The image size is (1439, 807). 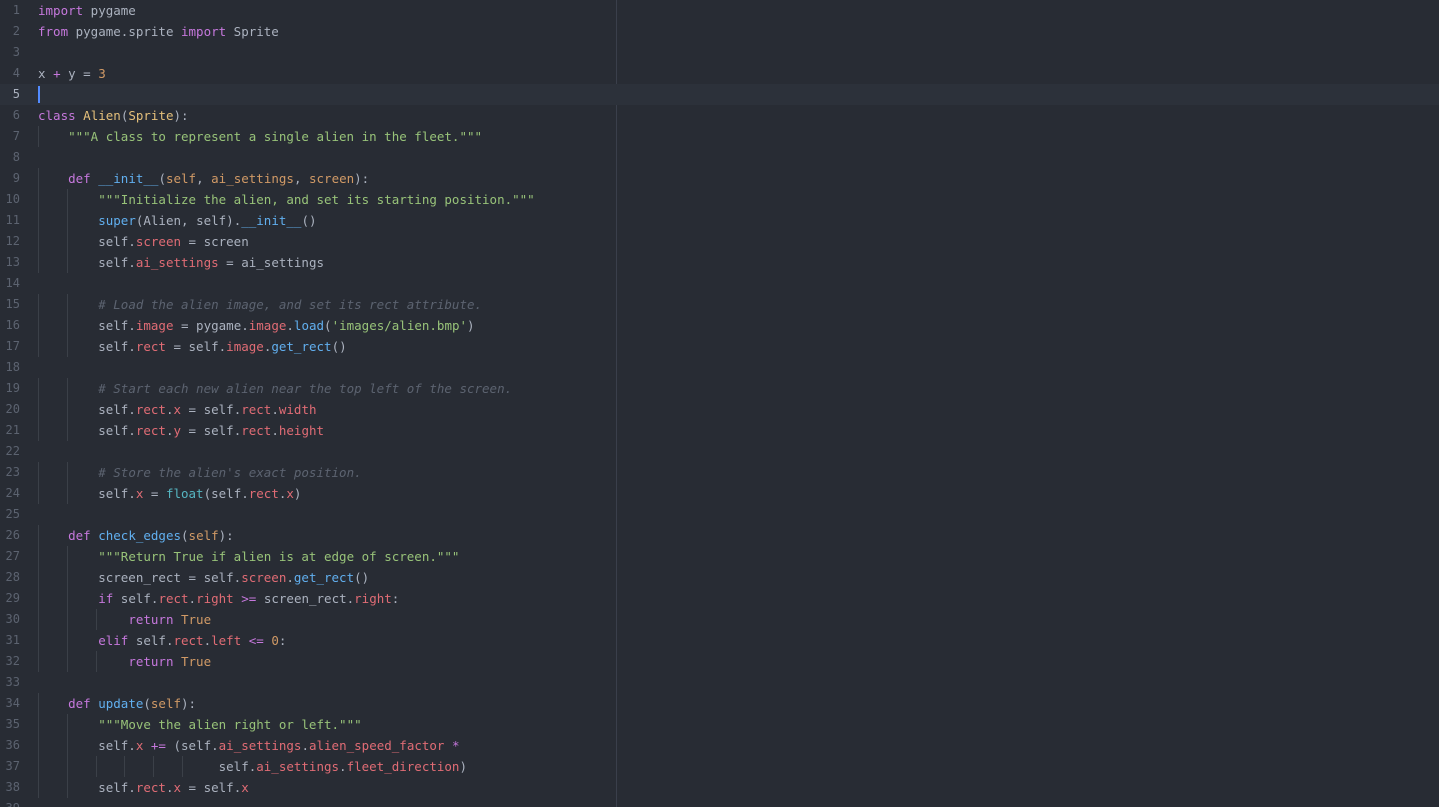 What do you see at coordinates (12, 724) in the screenshot?
I see `line-number: 35` at bounding box center [12, 724].